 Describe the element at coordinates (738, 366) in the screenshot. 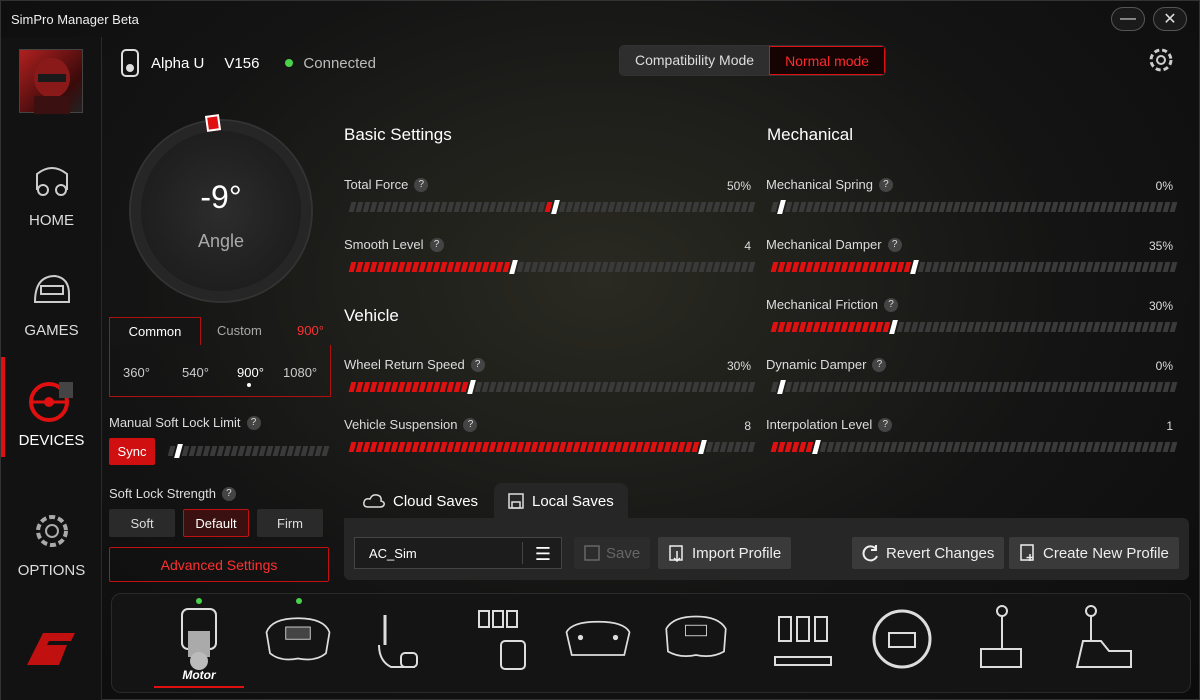

I see `param-value: 30%` at that location.